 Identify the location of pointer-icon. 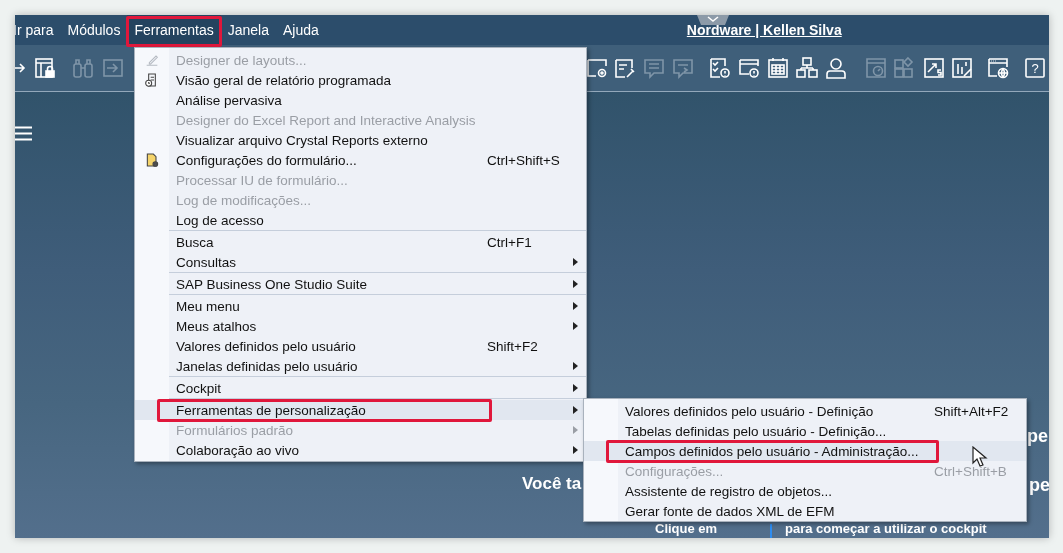
(980, 457).